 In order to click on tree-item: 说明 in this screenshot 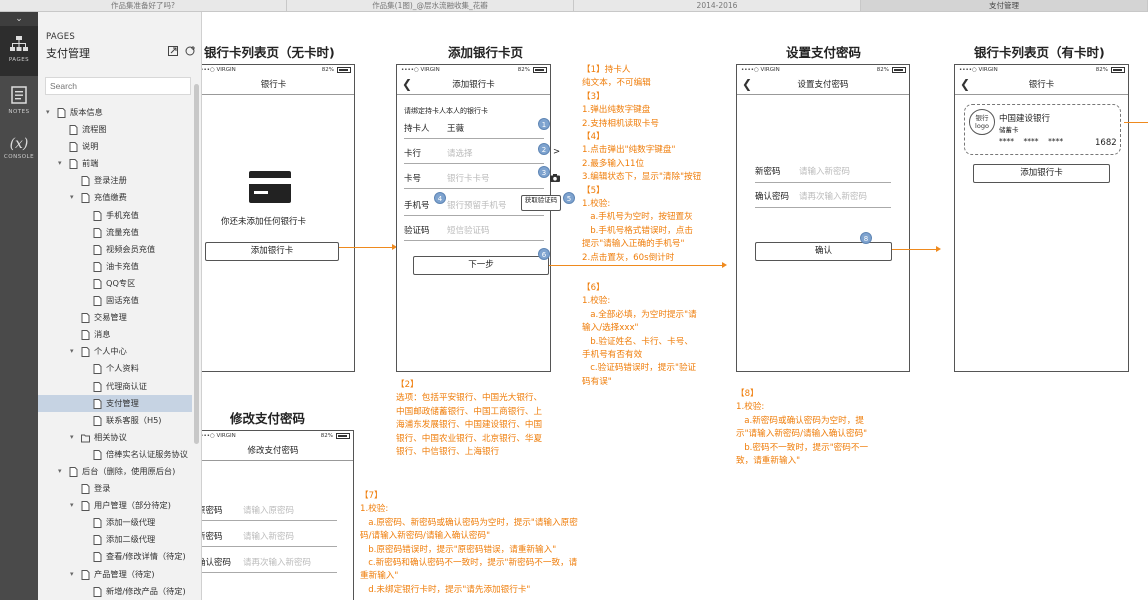, I will do `click(115, 146)`.